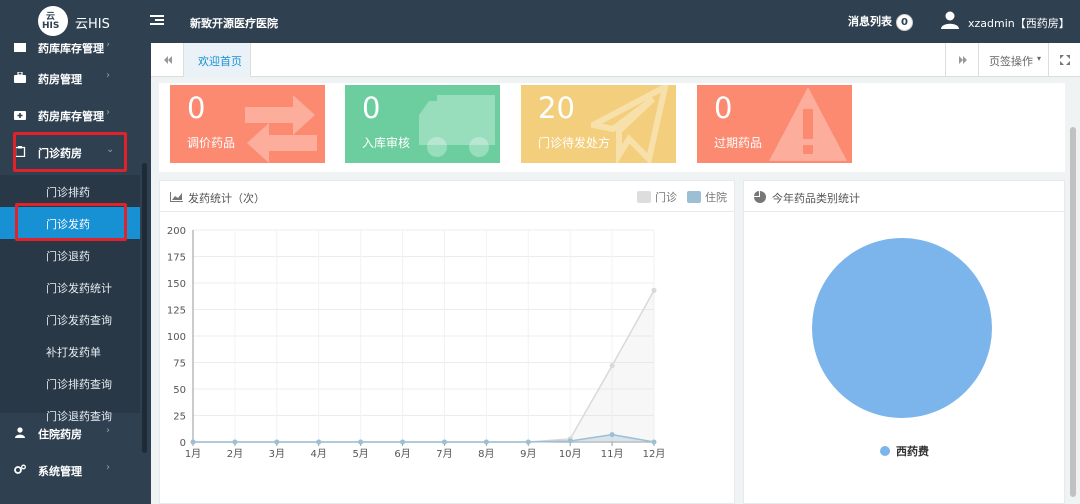 Image resolution: width=1080 pixels, height=504 pixels. What do you see at coordinates (176, 284) in the screenshot?
I see `y-tick-label: 150` at bounding box center [176, 284].